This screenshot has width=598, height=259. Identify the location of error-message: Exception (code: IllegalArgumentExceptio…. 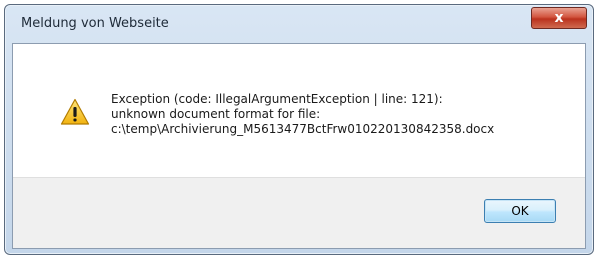
(302, 114).